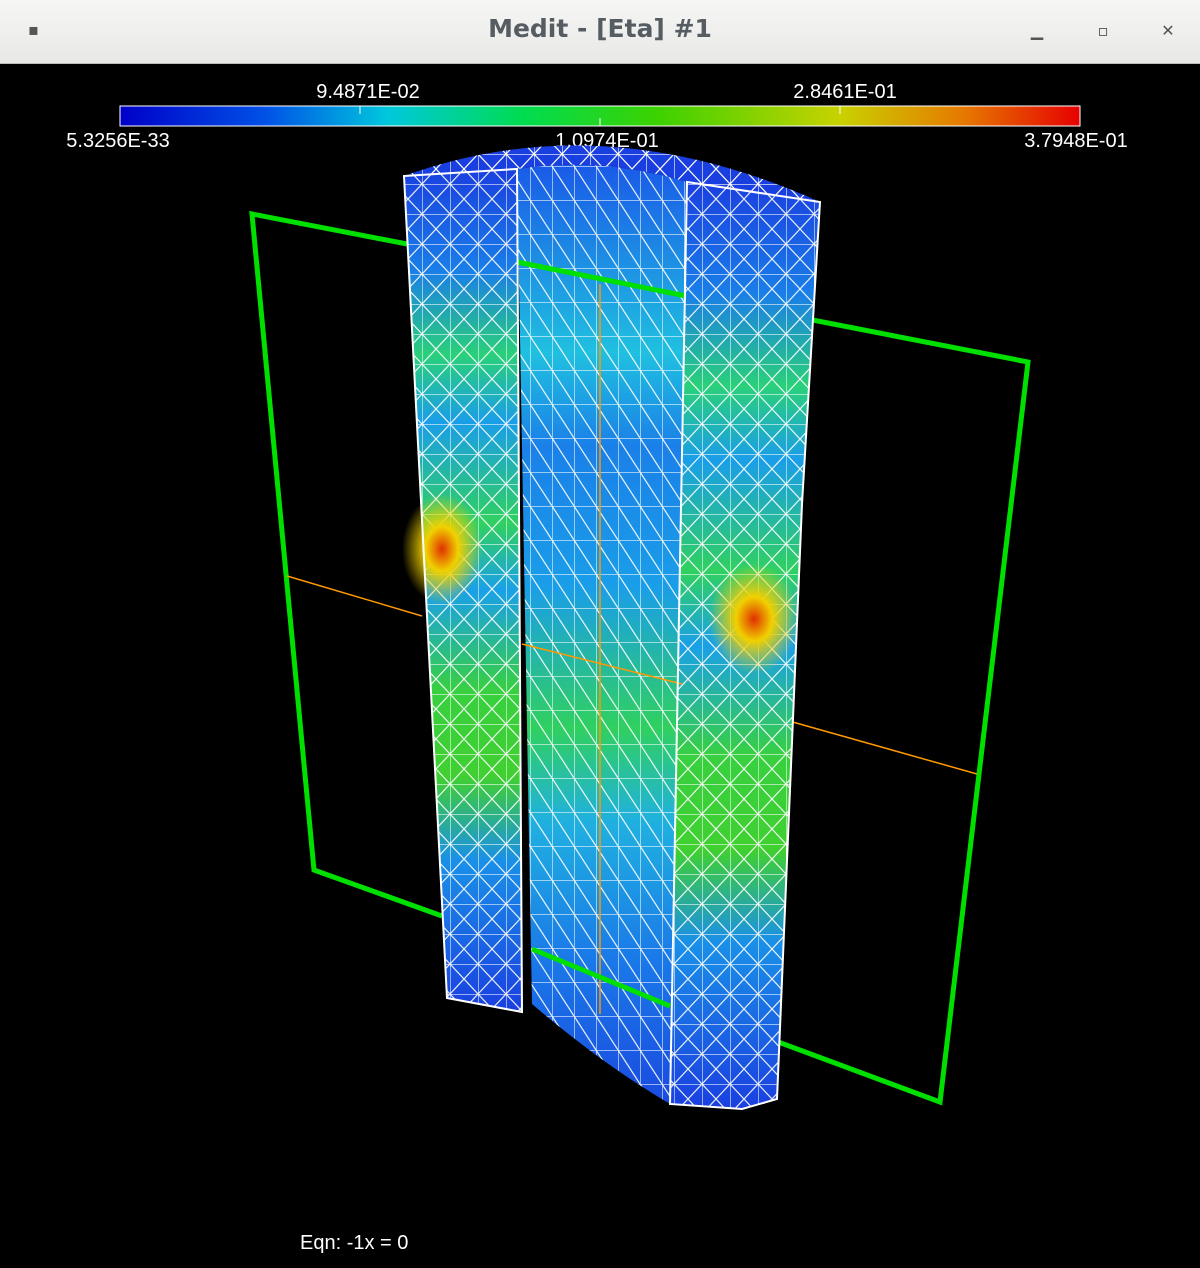 Image resolution: width=1200 pixels, height=1268 pixels. What do you see at coordinates (754, 619) in the screenshot?
I see `hotspot-right` at bounding box center [754, 619].